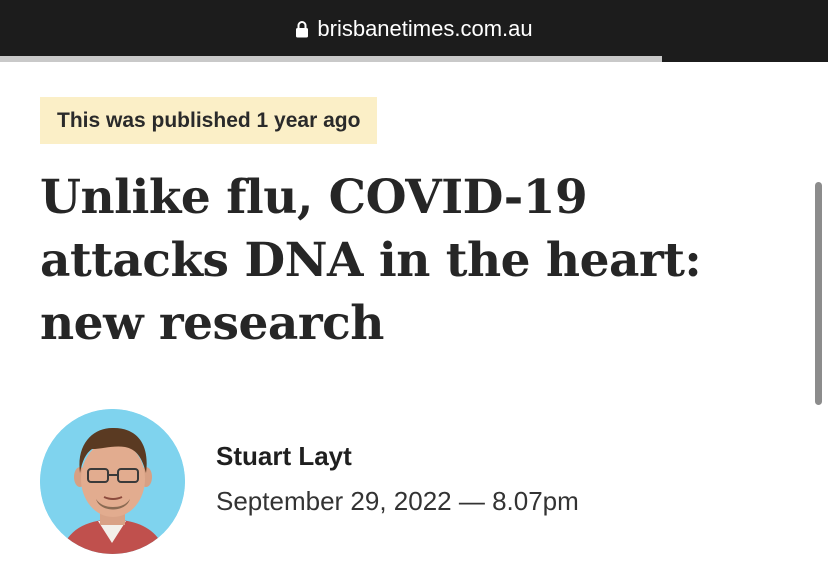 This screenshot has height=584, width=828. I want to click on url-display: brisbanetimes.com.au, so click(414, 29).